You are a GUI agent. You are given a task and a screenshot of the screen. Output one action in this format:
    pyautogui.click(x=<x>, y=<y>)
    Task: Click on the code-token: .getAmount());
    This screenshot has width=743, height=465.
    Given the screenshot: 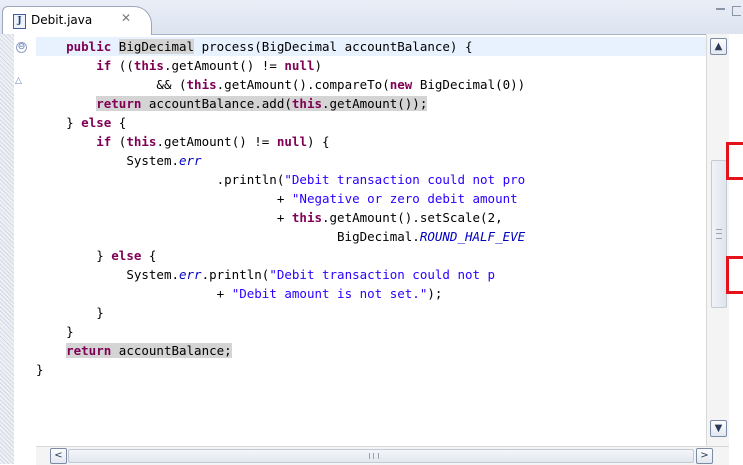 What is the action you would take?
    pyautogui.click(x=375, y=103)
    